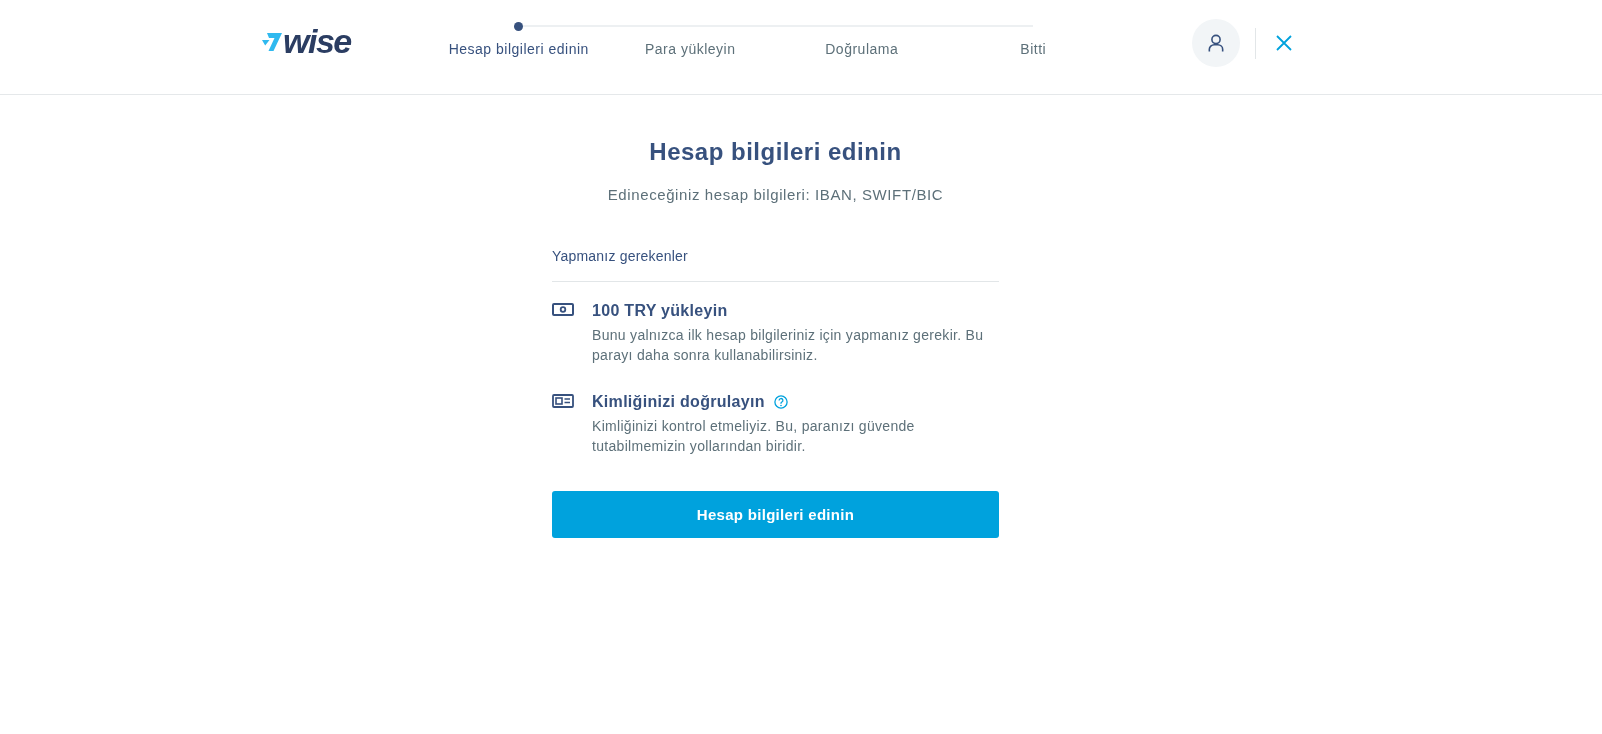  What do you see at coordinates (1033, 49) in the screenshot?
I see `step-label: Bitti` at bounding box center [1033, 49].